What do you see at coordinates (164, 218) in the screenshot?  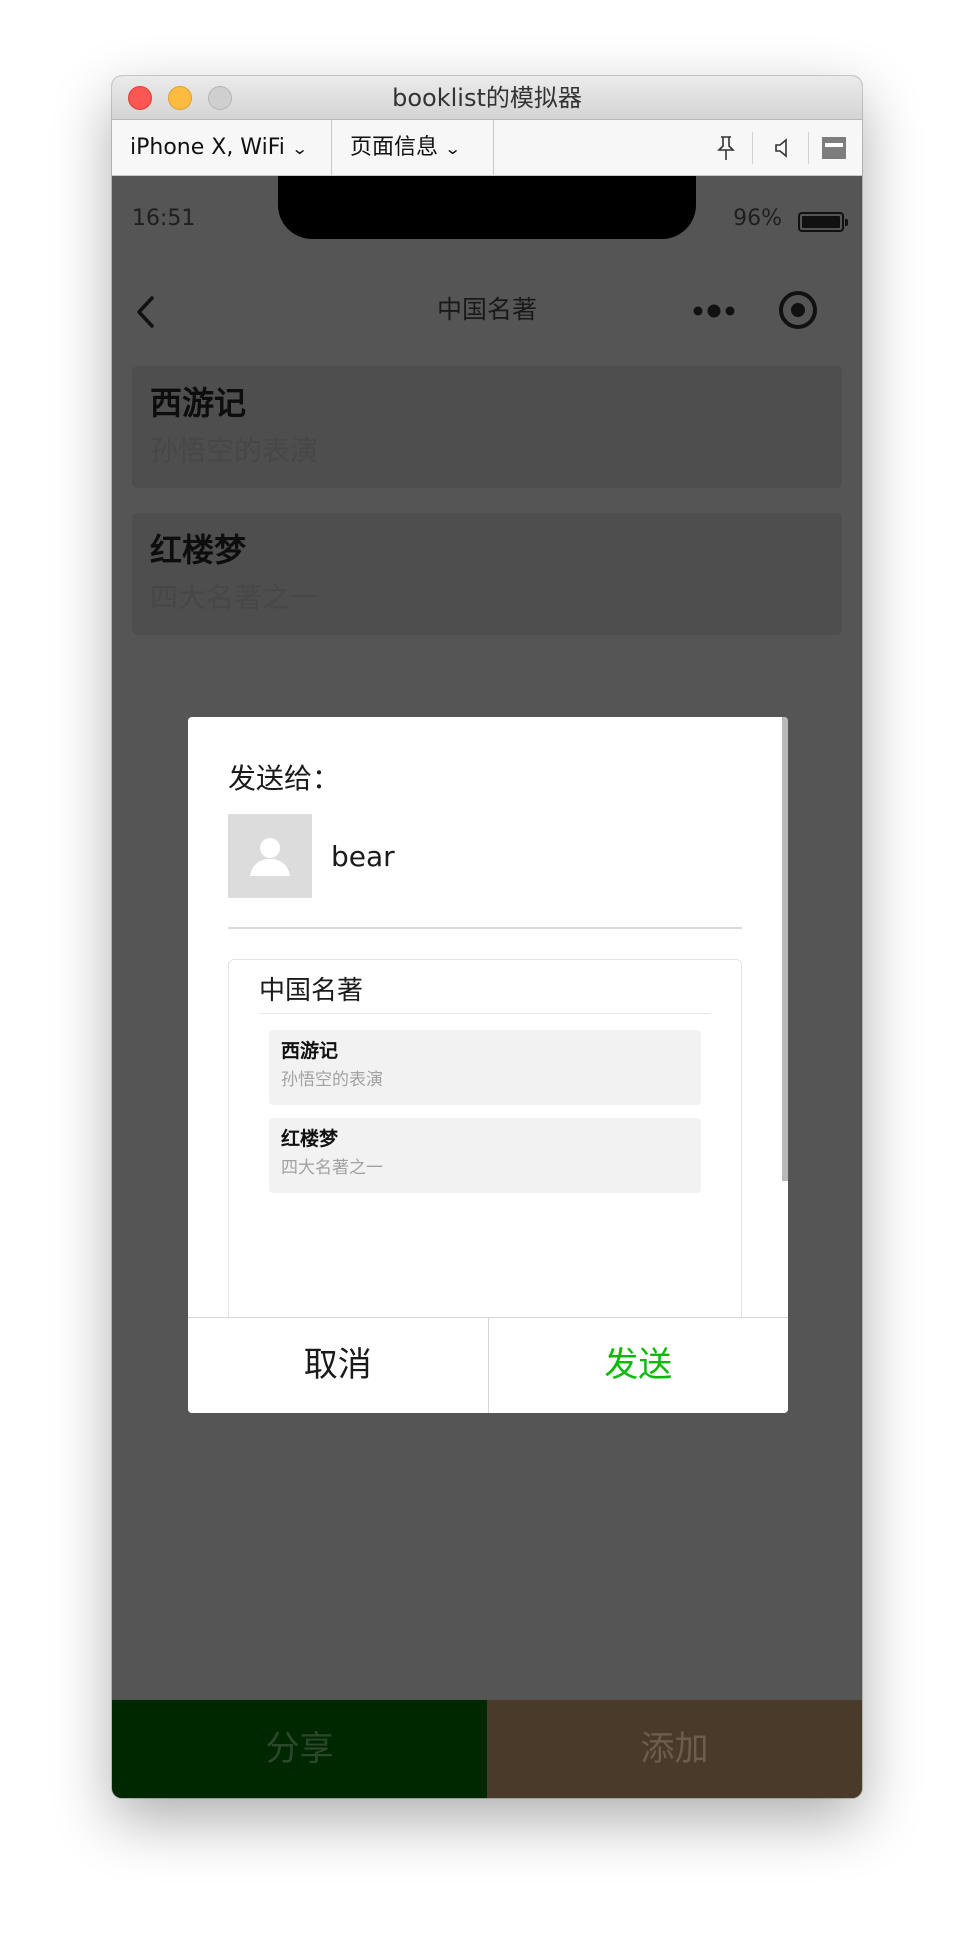 I see `status-time: 16:51` at bounding box center [164, 218].